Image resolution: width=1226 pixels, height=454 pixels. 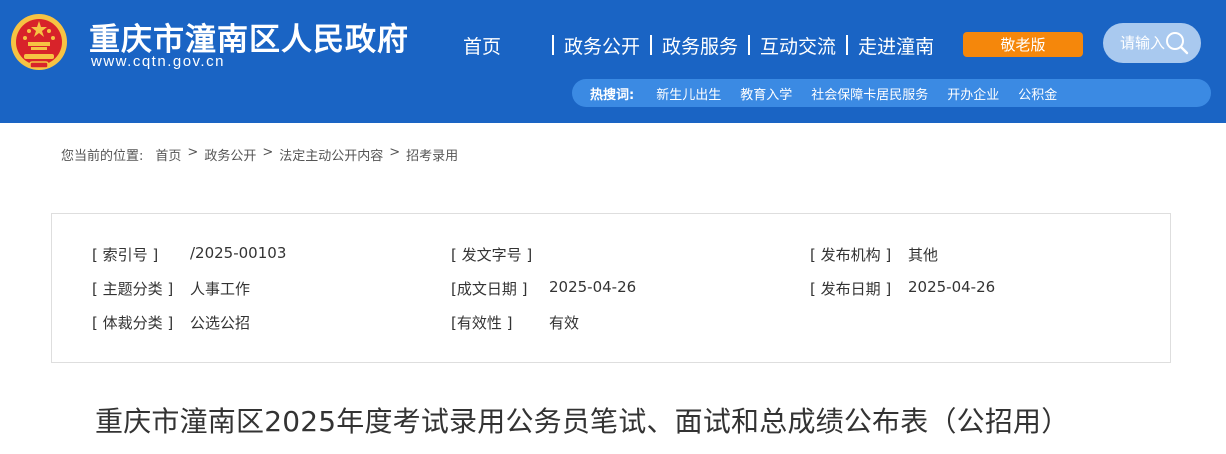 What do you see at coordinates (489, 289) in the screenshot?
I see `written-date-label: [成文日期 ]` at bounding box center [489, 289].